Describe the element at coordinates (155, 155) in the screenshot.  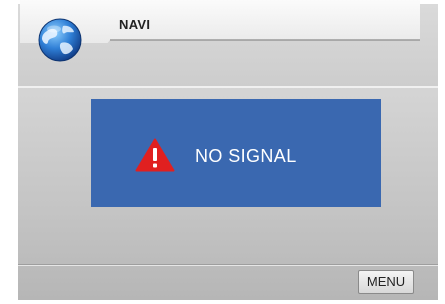
I see `warning-icon` at that location.